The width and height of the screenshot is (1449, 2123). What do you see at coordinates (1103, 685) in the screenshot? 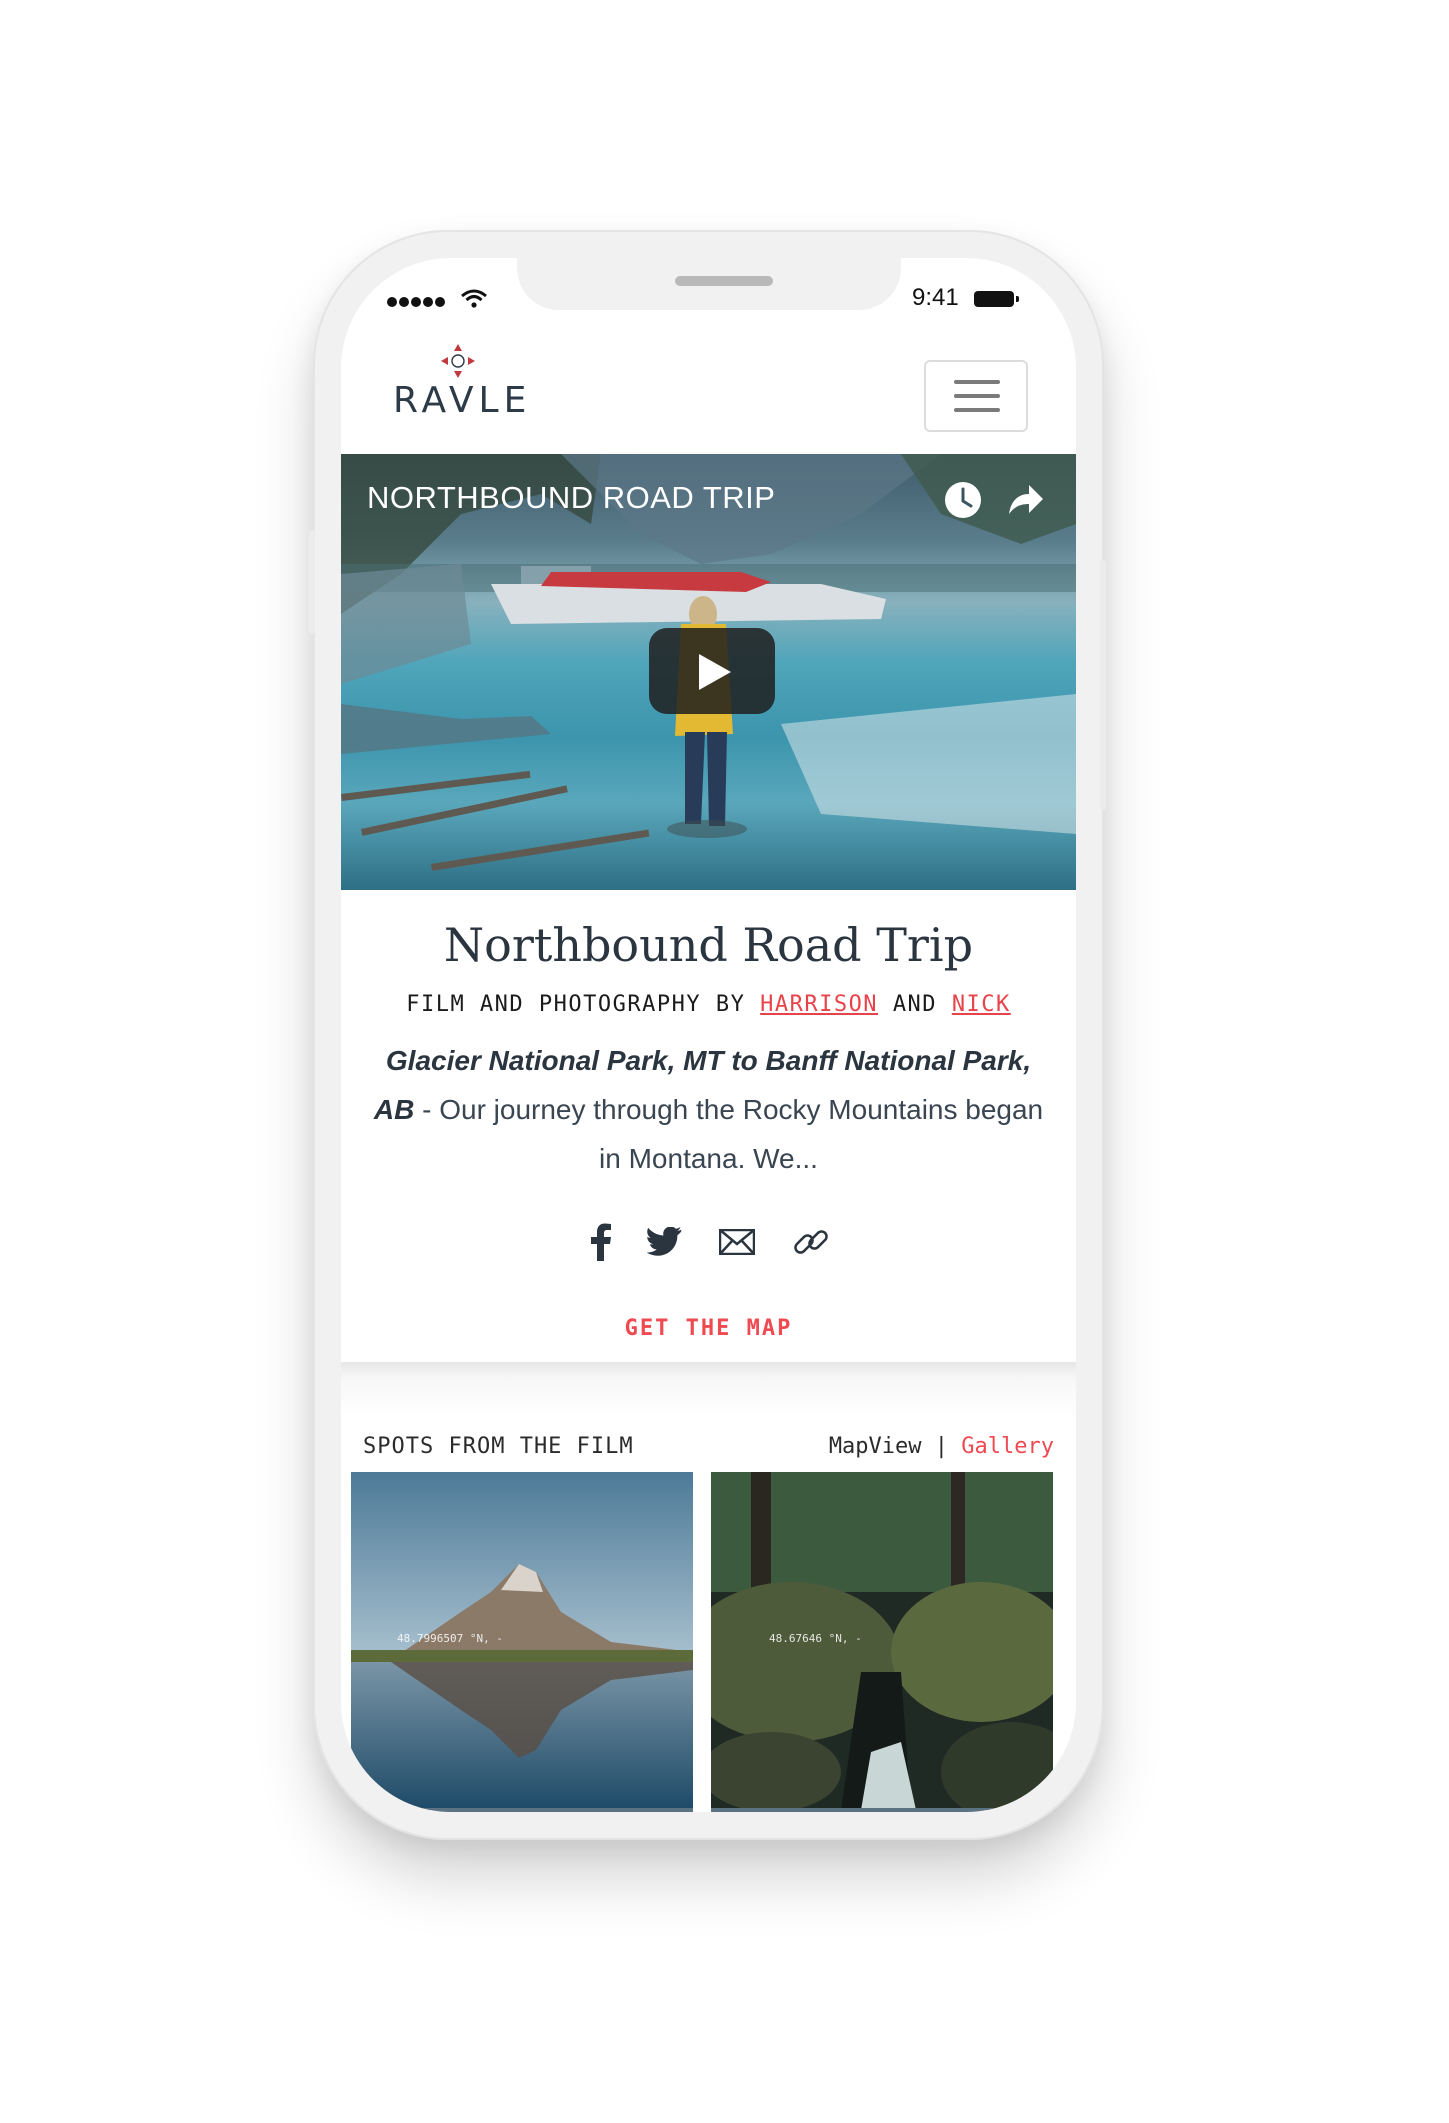
I see `power-button` at bounding box center [1103, 685].